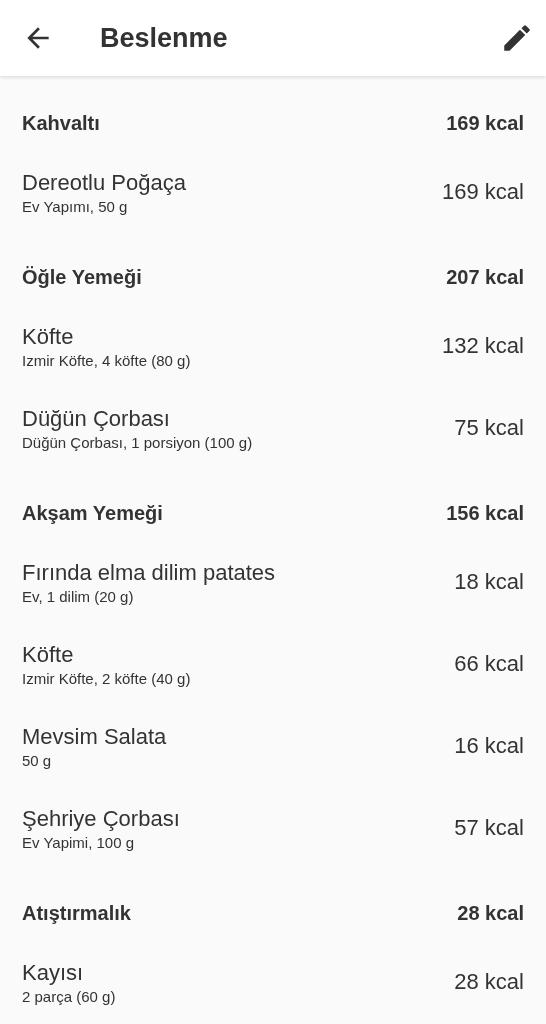  What do you see at coordinates (273, 346) in the screenshot?
I see `food-row: Köfte Izmir Köfte, 4 köfte (80 g) 132 kcal` at bounding box center [273, 346].